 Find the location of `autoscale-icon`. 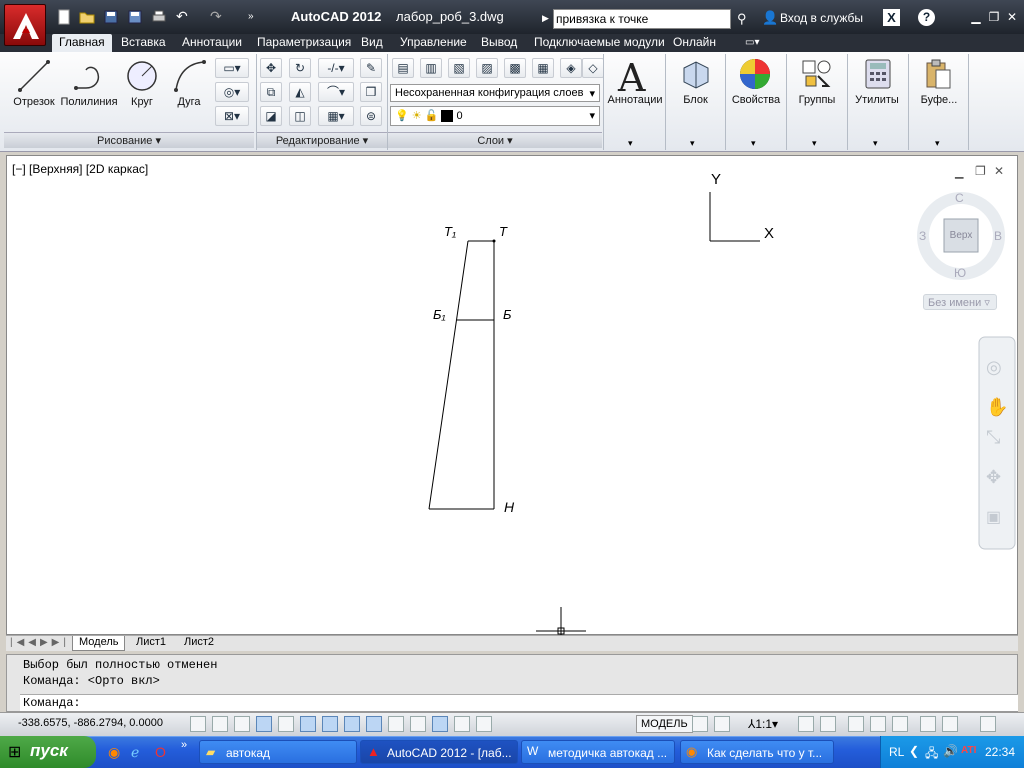

autoscale-icon is located at coordinates (828, 724).